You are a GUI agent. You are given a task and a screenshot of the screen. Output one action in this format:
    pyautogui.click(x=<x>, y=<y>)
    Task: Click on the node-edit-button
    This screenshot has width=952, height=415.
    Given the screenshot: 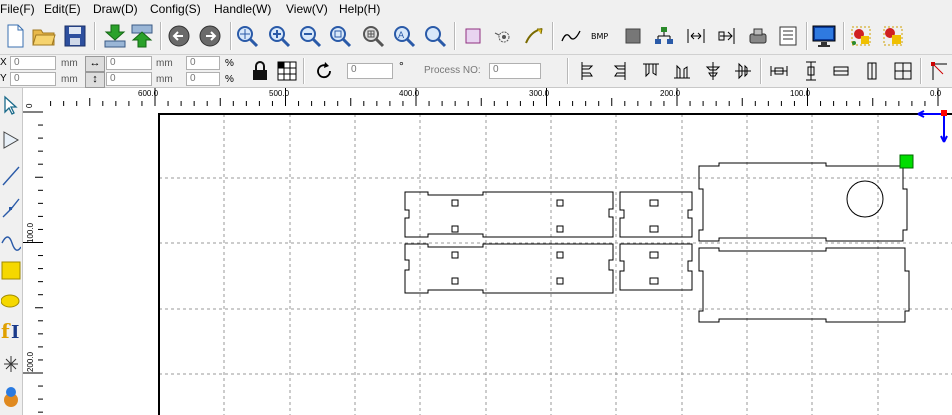 What is the action you would take?
    pyautogui.click(x=503, y=36)
    